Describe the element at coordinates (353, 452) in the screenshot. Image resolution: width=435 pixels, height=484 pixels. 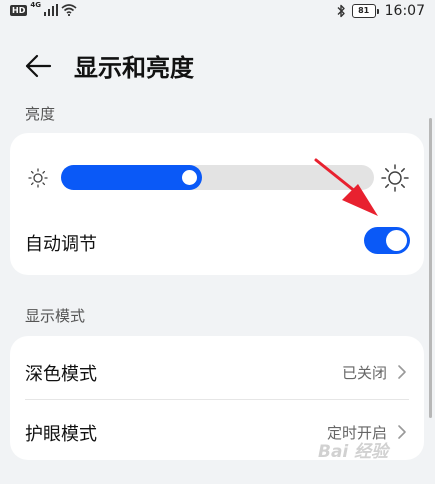
I see `watermark: Bai 经验` at that location.